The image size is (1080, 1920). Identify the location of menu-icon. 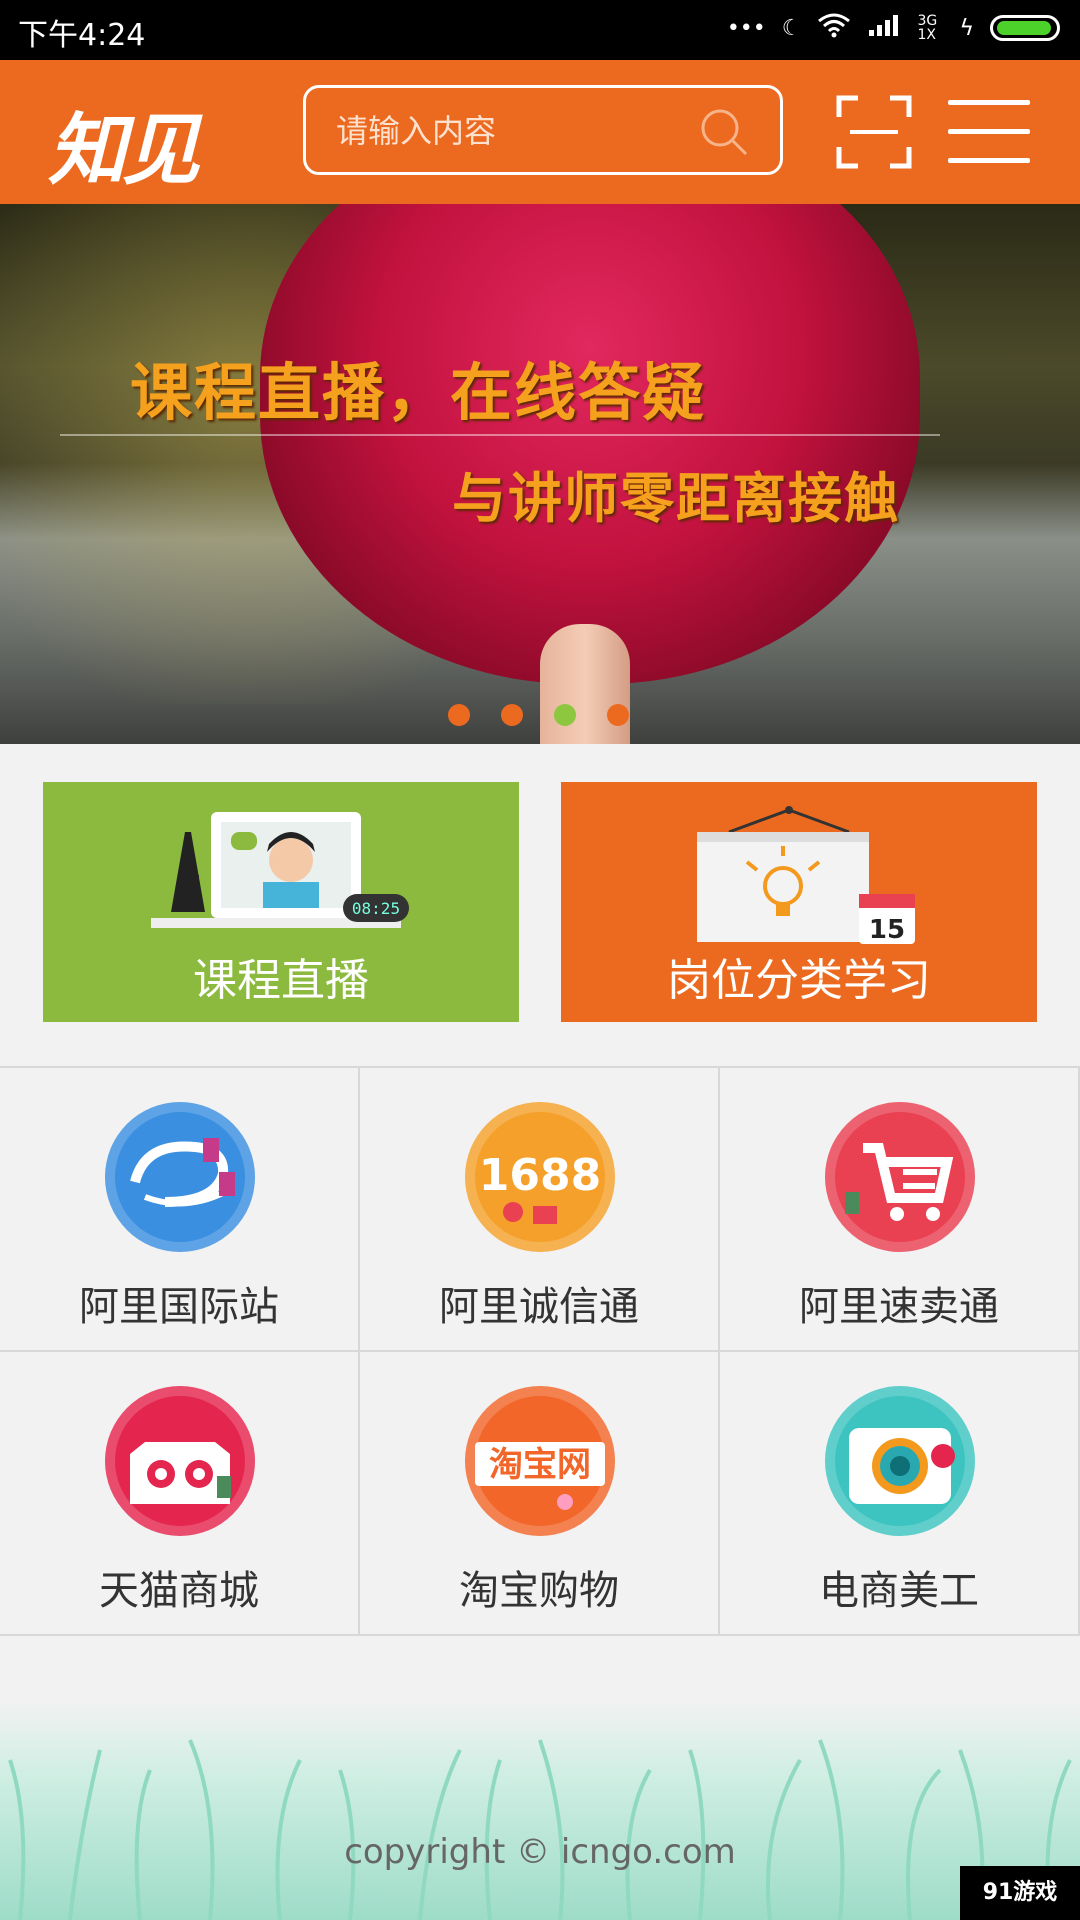
(989, 133).